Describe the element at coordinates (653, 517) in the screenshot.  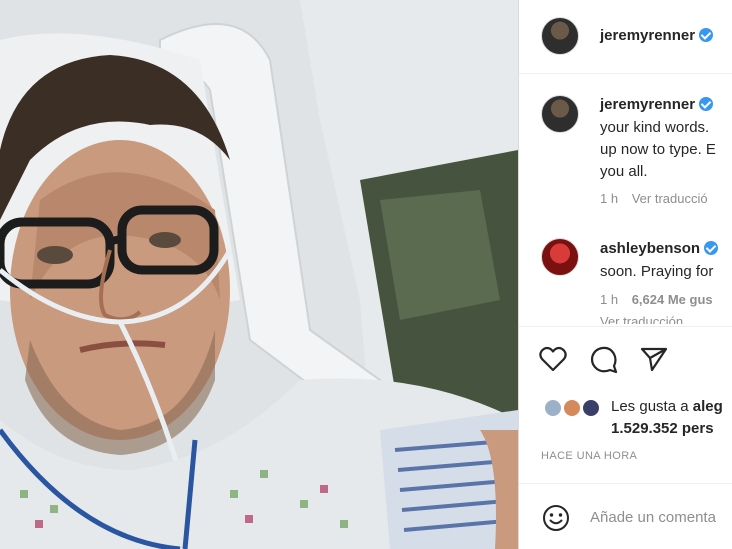
I see `add-comment-input: Añade un comenta` at that location.